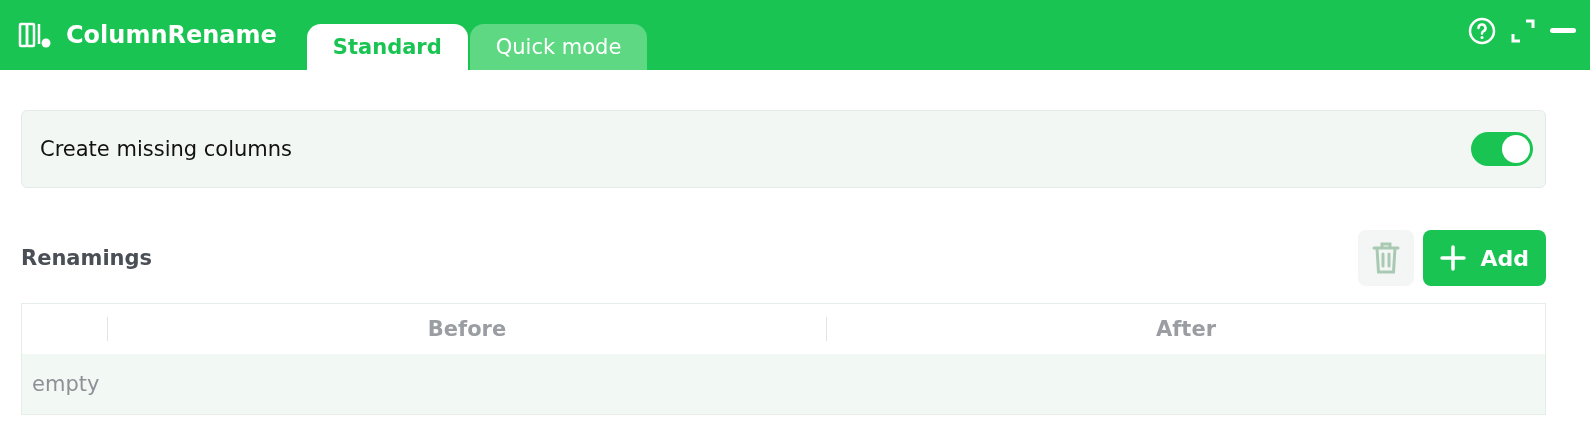  What do you see at coordinates (558, 47) in the screenshot?
I see `tab: Quick mode` at bounding box center [558, 47].